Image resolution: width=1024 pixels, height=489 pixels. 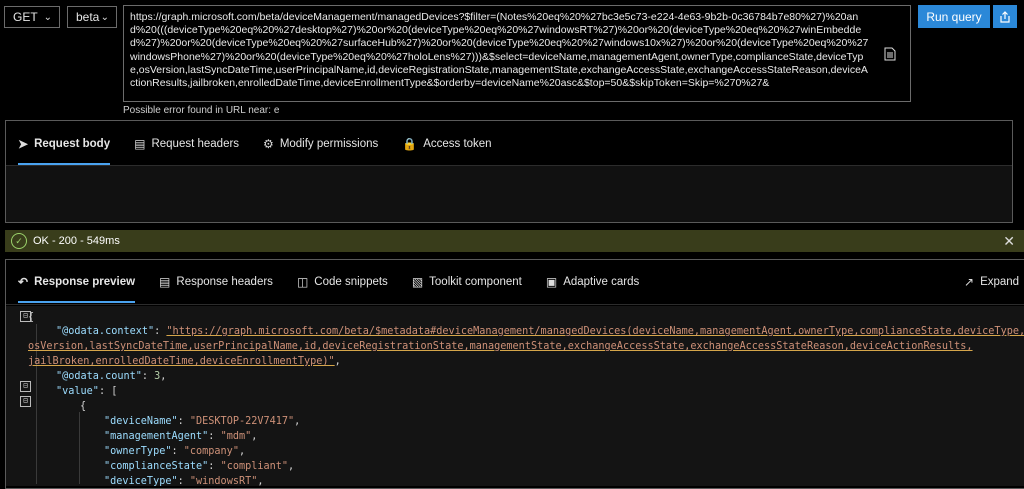 What do you see at coordinates (954, 16) in the screenshot?
I see `run-query-button: Run query` at bounding box center [954, 16].